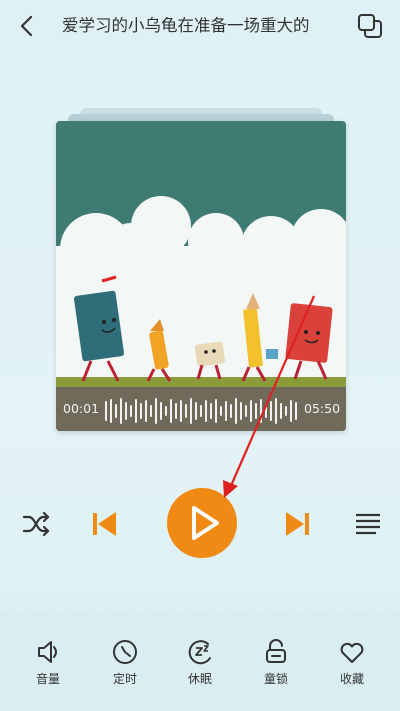 The height and width of the screenshot is (711, 400). I want to click on chevron-left-icon, so click(26, 26).